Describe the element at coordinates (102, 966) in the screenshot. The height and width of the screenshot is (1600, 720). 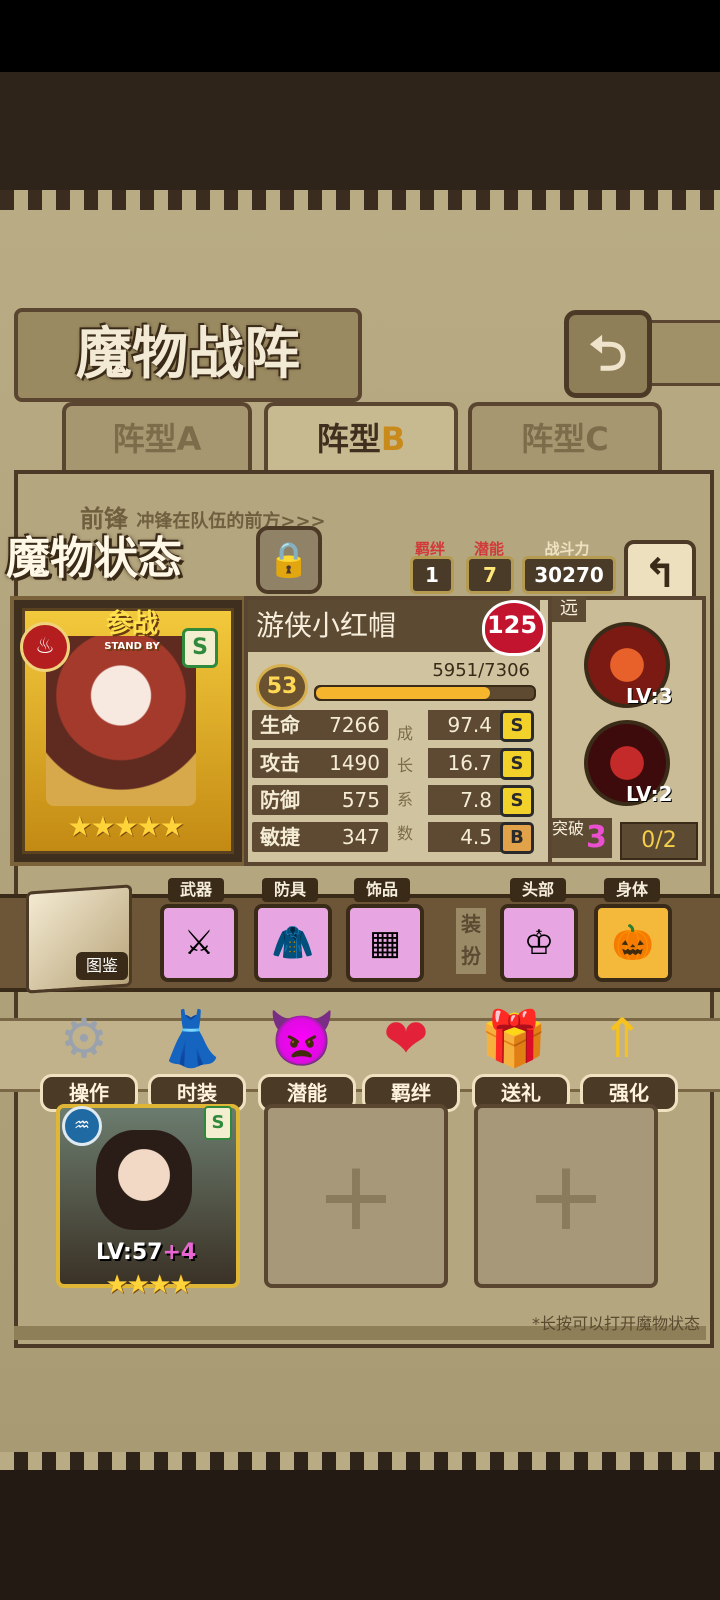
I see `codex-label: 图鉴` at that location.